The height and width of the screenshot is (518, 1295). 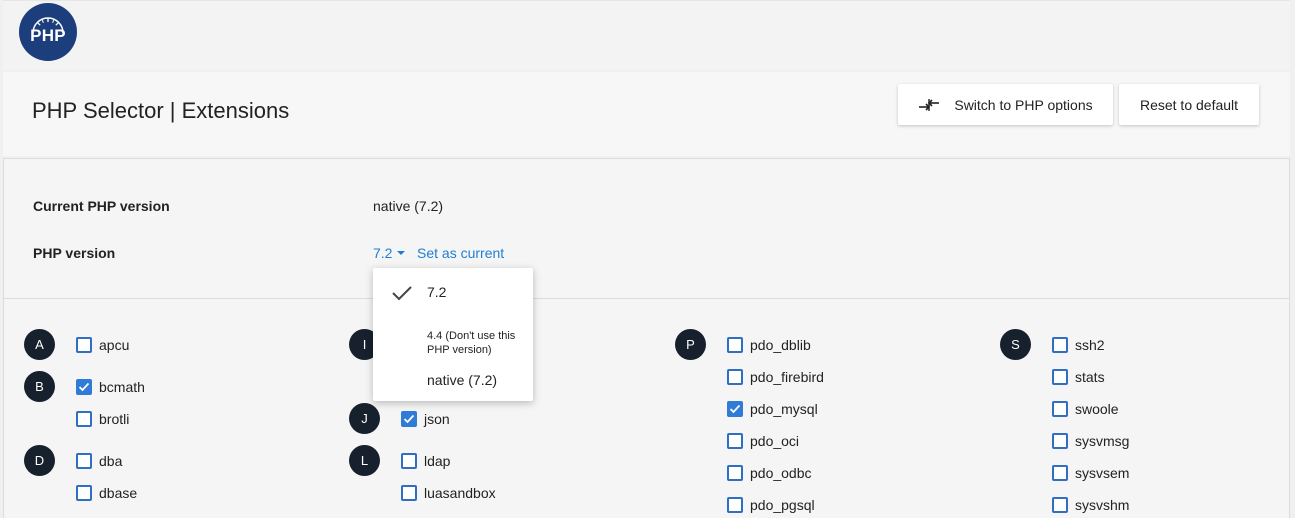 What do you see at coordinates (646, 35) in the screenshot?
I see `top-bar: PHP` at bounding box center [646, 35].